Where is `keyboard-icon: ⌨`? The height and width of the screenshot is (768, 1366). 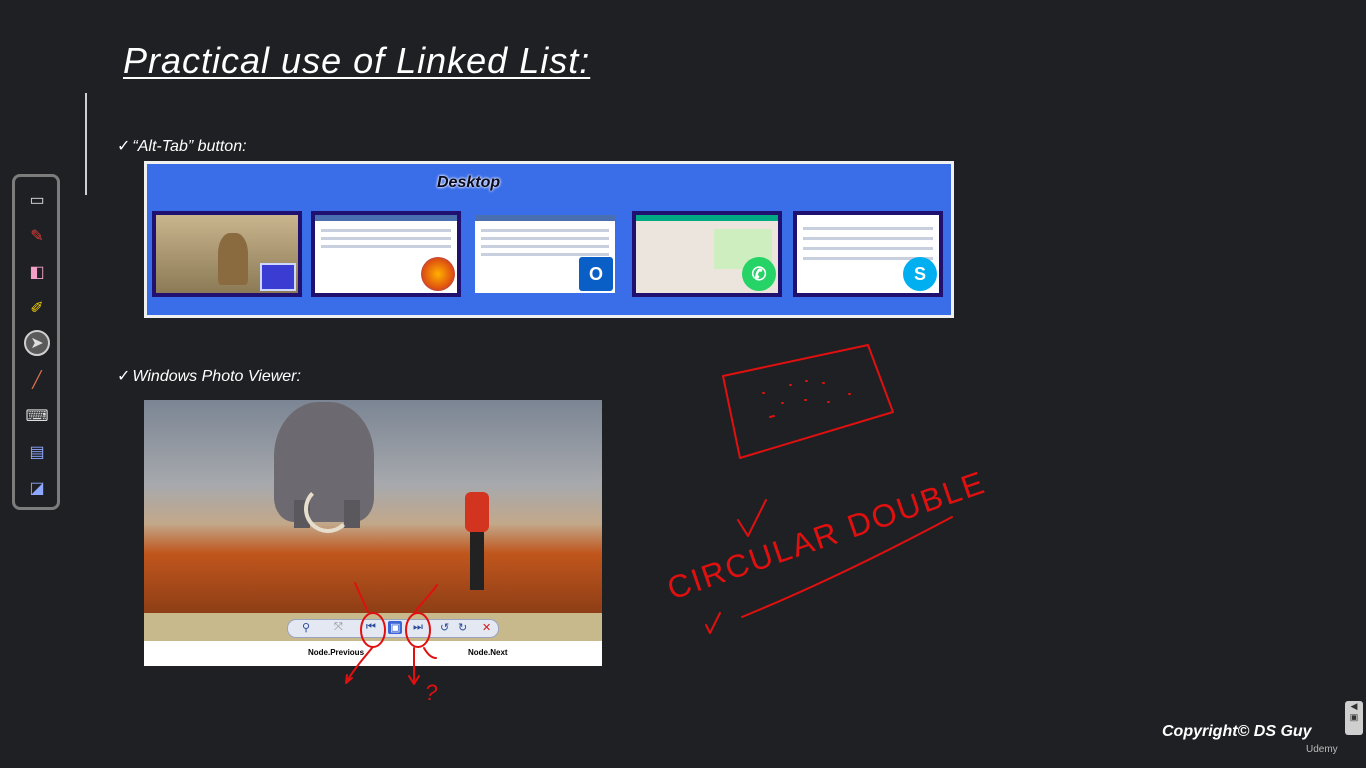 keyboard-icon: ⌨ is located at coordinates (37, 416).